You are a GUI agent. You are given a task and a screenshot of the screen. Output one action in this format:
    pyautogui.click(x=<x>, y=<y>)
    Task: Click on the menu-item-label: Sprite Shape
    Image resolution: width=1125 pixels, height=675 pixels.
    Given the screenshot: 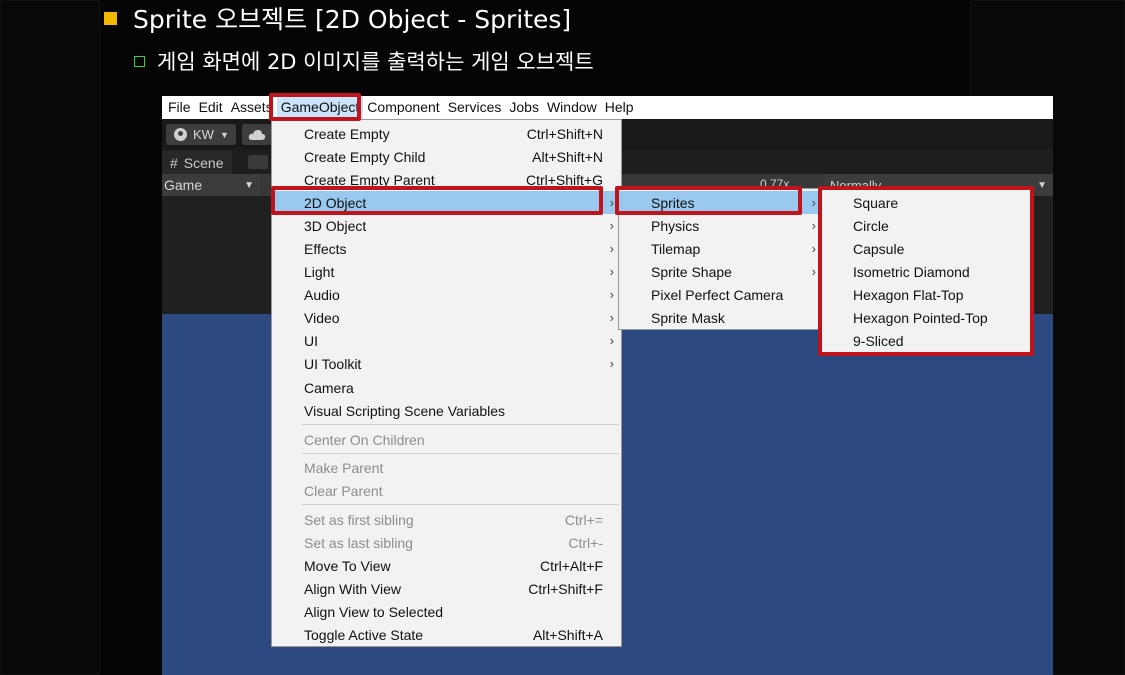 What is the action you would take?
    pyautogui.click(x=691, y=271)
    